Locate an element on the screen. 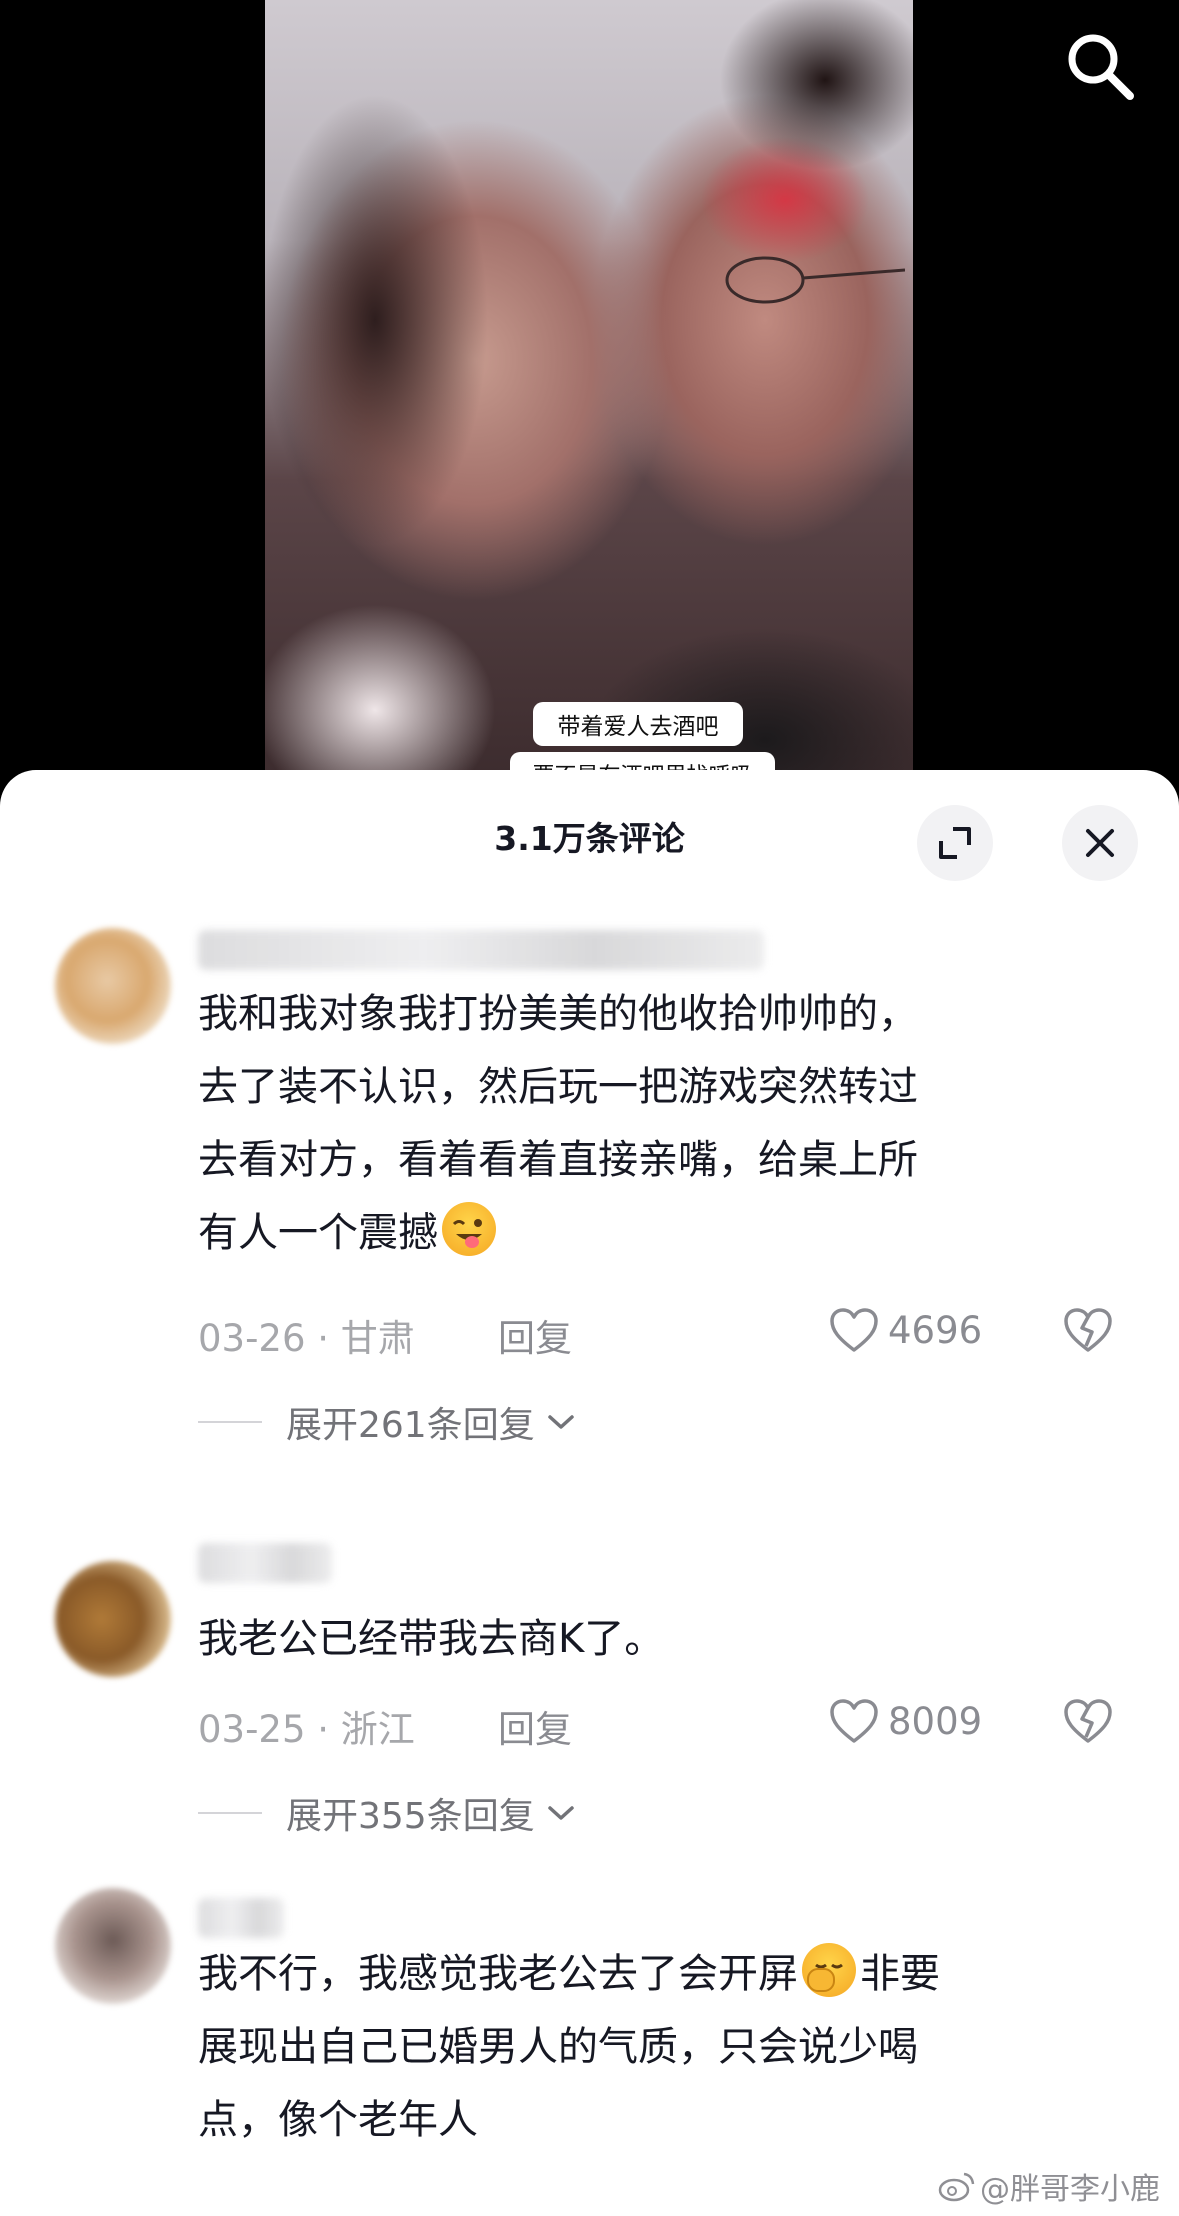 This screenshot has width=1179, height=2216. face-palm-emoji is located at coordinates (829, 1970).